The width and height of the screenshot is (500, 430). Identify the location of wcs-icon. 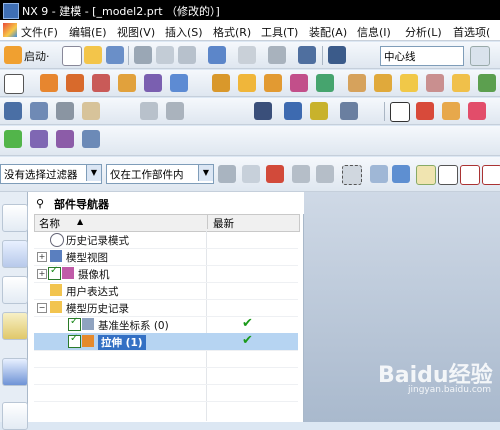
(91, 139).